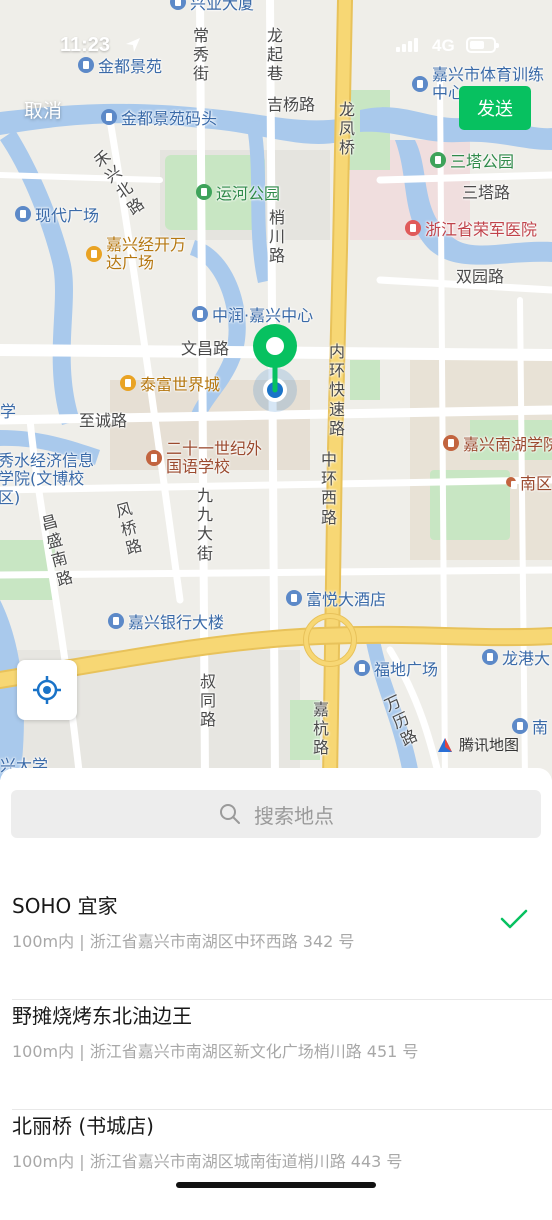  Describe the element at coordinates (238, 192) in the screenshot. I see `poi: 运河公园` at that location.